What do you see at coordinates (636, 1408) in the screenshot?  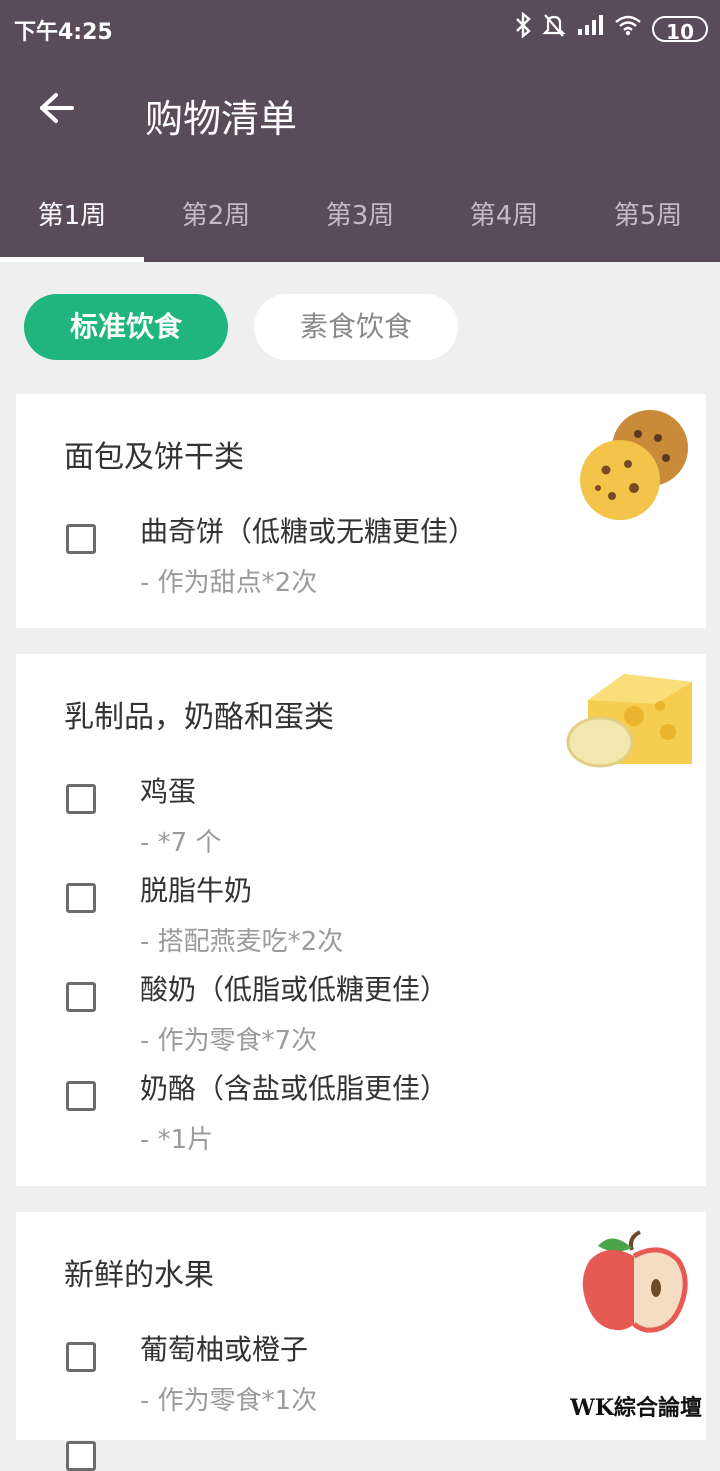 I see `watermark-text: WK綜合論壇` at bounding box center [636, 1408].